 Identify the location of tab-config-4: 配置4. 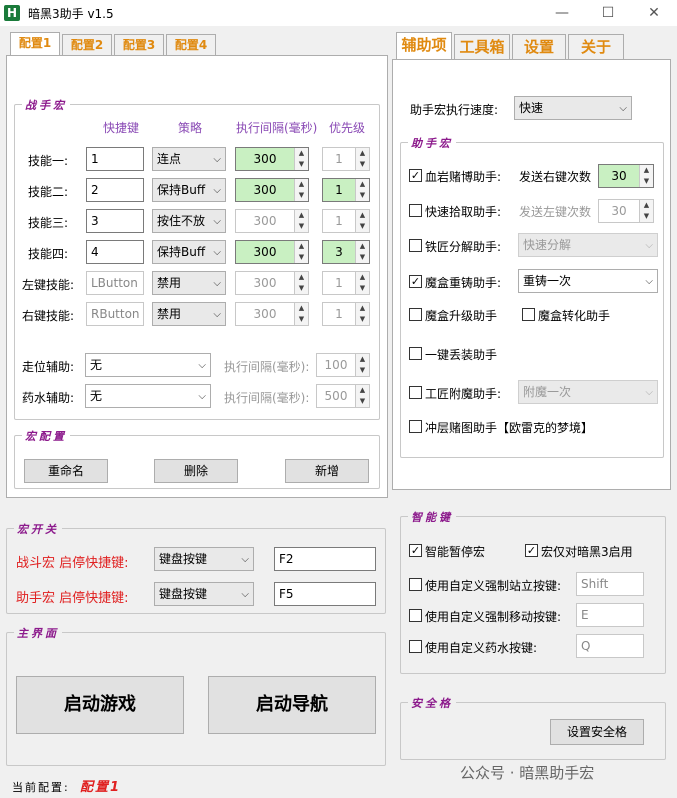
(191, 45).